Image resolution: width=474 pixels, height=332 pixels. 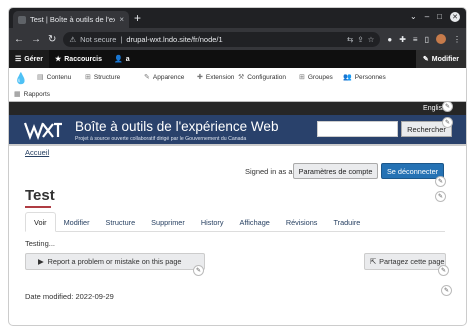 What do you see at coordinates (413, 17) in the screenshot?
I see `tab-search-icon: ⌄` at bounding box center [413, 17].